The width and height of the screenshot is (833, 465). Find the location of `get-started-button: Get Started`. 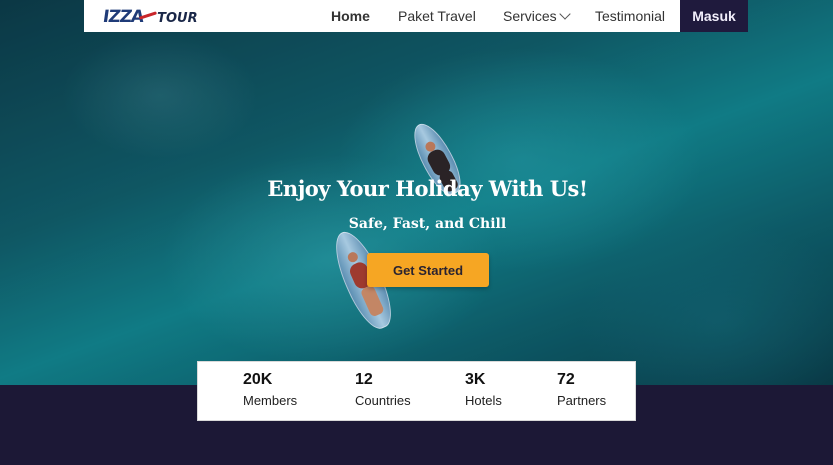

get-started-button: Get Started is located at coordinates (428, 270).